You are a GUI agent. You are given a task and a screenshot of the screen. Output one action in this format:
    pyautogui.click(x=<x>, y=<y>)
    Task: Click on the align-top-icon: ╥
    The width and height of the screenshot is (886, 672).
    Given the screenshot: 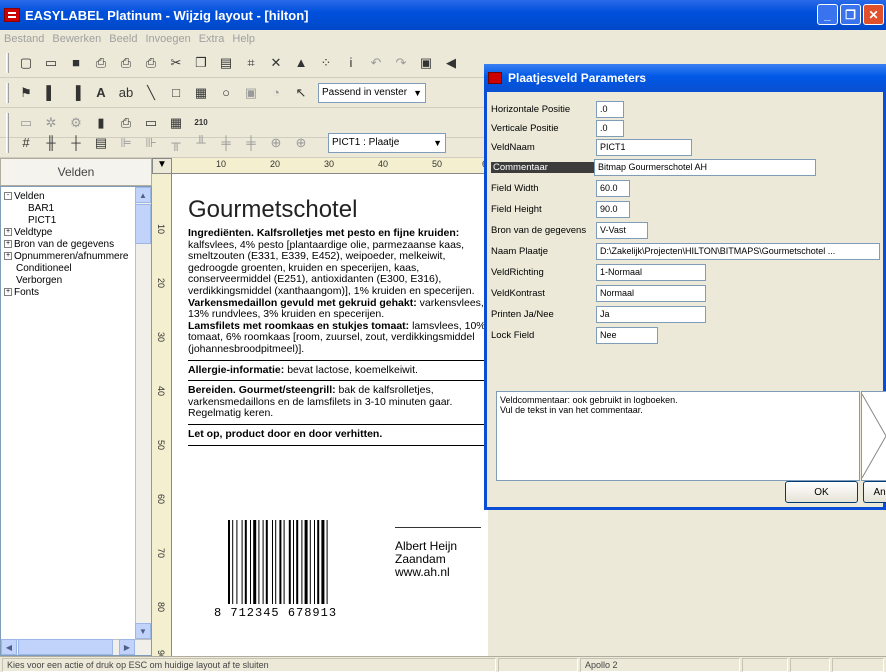 What is the action you would take?
    pyautogui.click(x=176, y=143)
    